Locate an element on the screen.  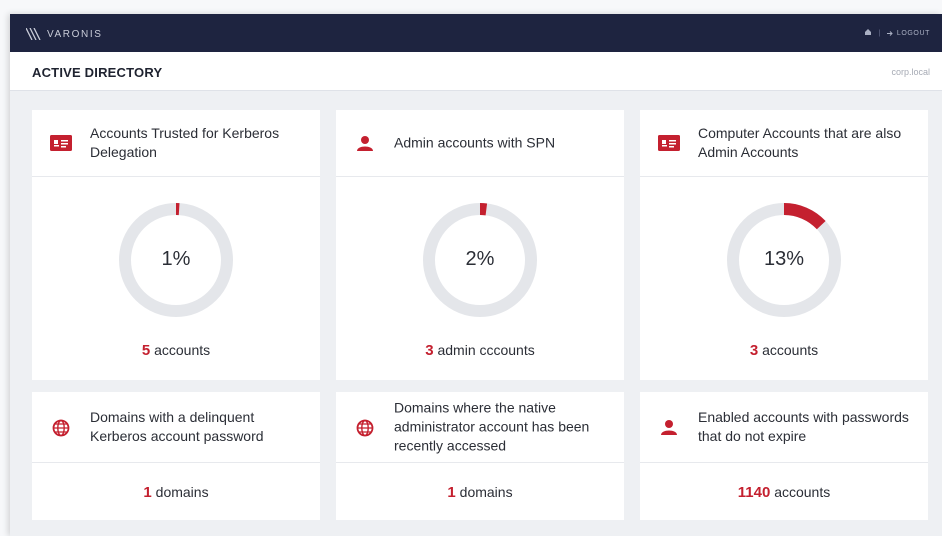
logout-icon is located at coordinates (889, 33).